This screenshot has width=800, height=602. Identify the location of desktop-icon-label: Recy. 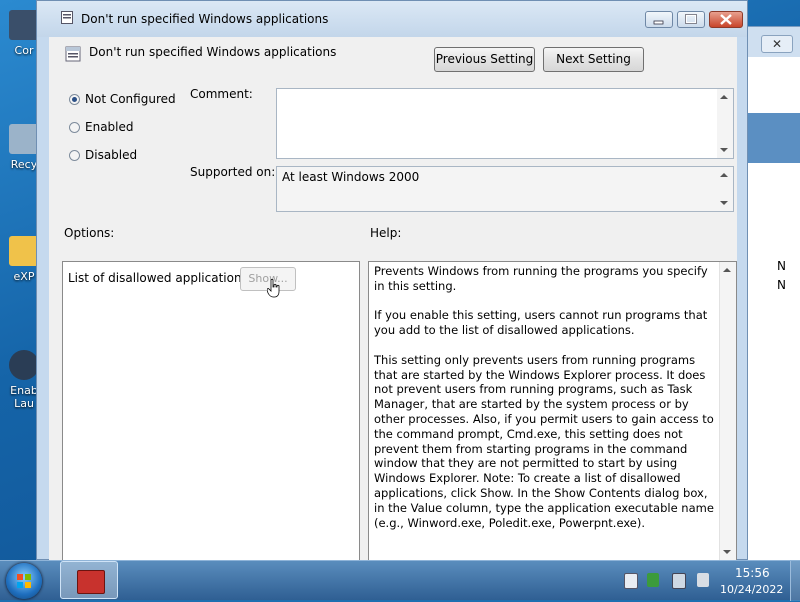
(24, 164).